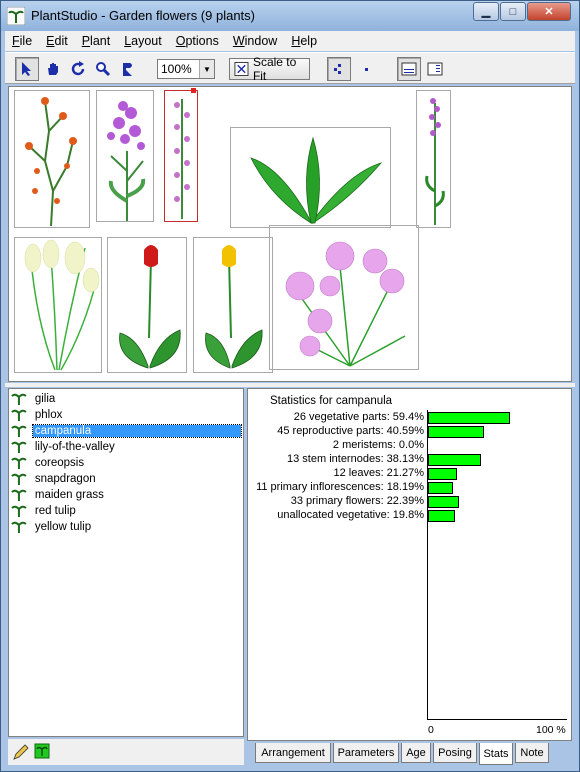  I want to click on single-dot-icon, so click(366, 69).